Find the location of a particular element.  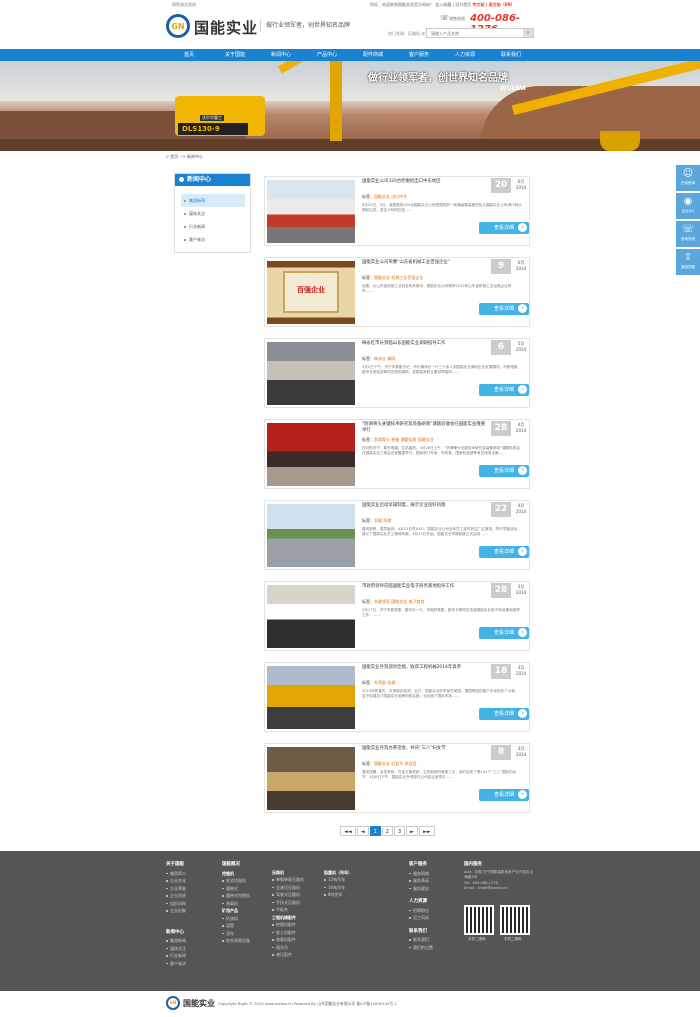

news-title: 国能实业公司荣膺“山东省机械工业百强企业” is located at coordinates (424, 263).